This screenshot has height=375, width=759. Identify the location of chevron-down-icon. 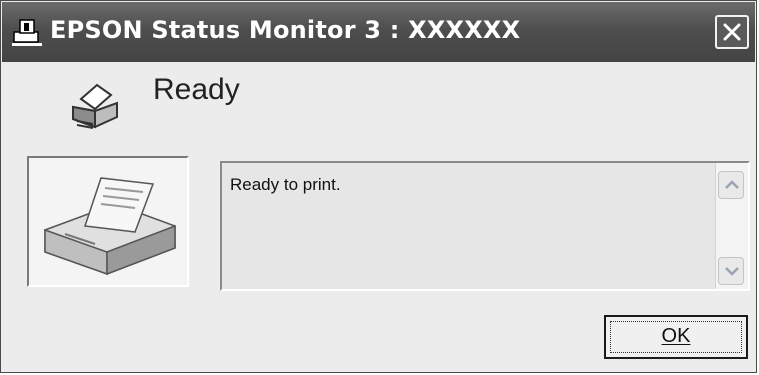
(732, 271).